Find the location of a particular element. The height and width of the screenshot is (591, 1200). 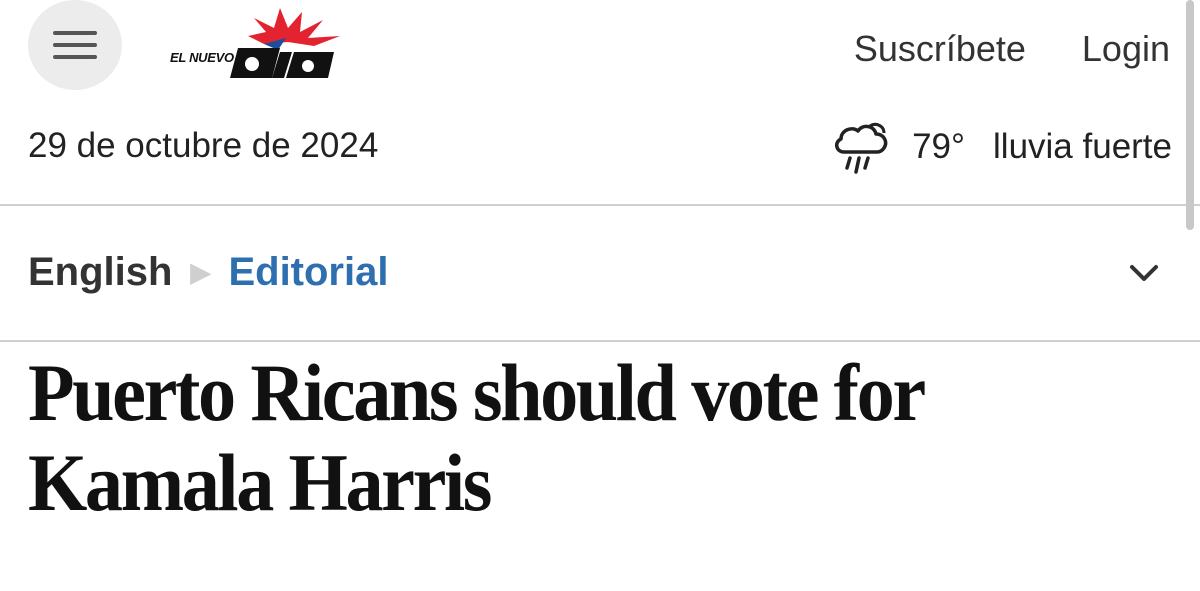

scrollbar is located at coordinates (1190, 115).